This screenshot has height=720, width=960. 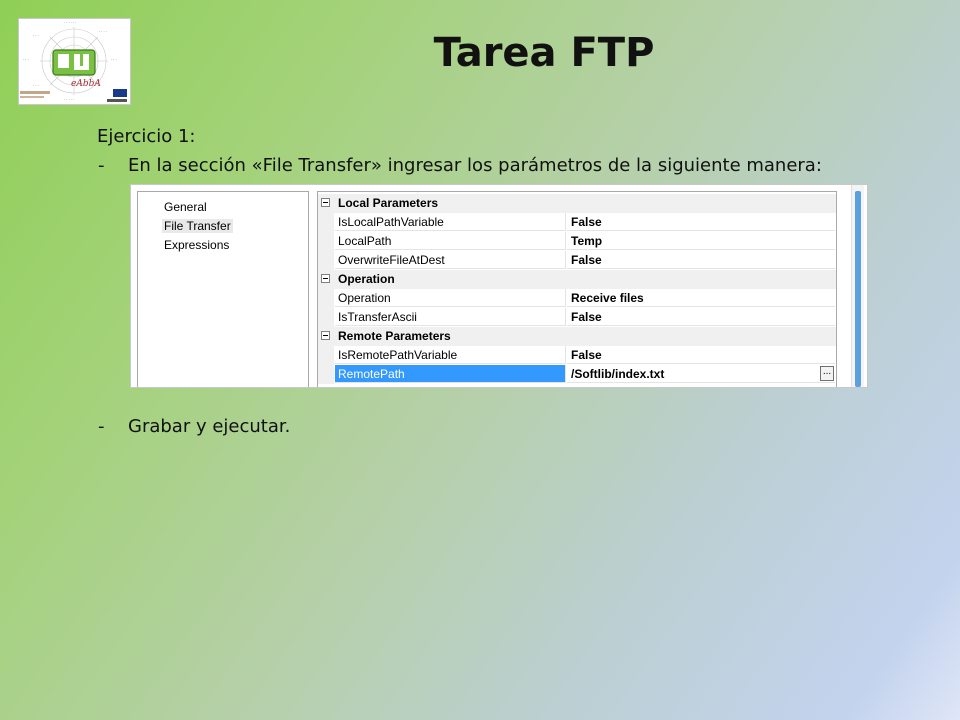 I want to click on category-remote-parameters: Remote Parameters, so click(x=577, y=336).